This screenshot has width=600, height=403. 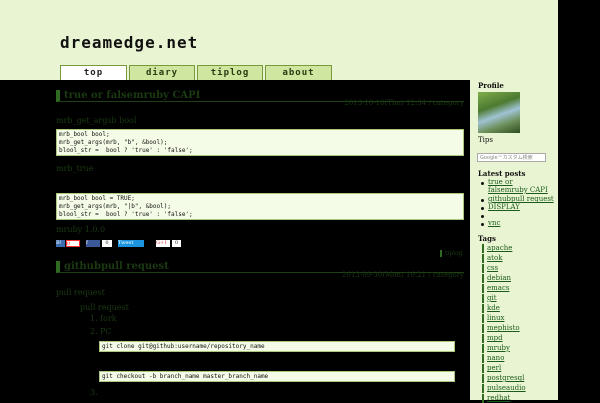 What do you see at coordinates (162, 72) in the screenshot?
I see `tab-diary: diary` at bounding box center [162, 72].